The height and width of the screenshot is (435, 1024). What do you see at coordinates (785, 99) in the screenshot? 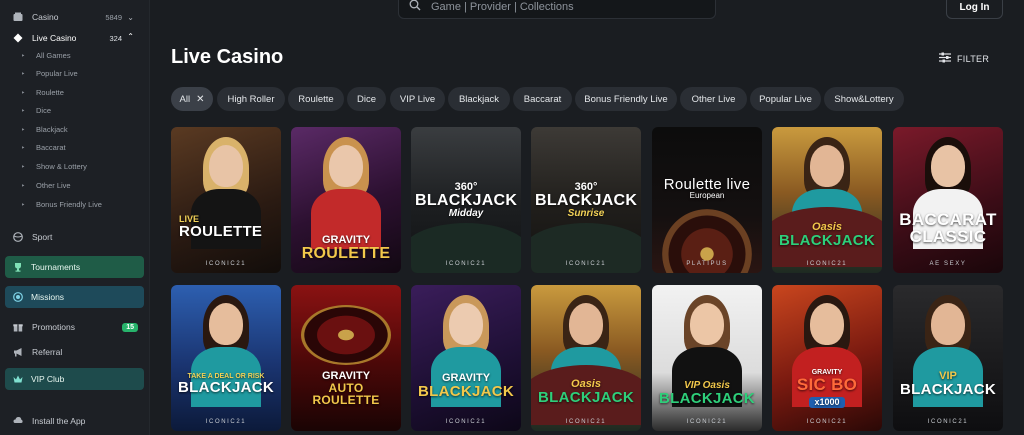
I see `chip-popular-live: Popular Live` at bounding box center [785, 99].